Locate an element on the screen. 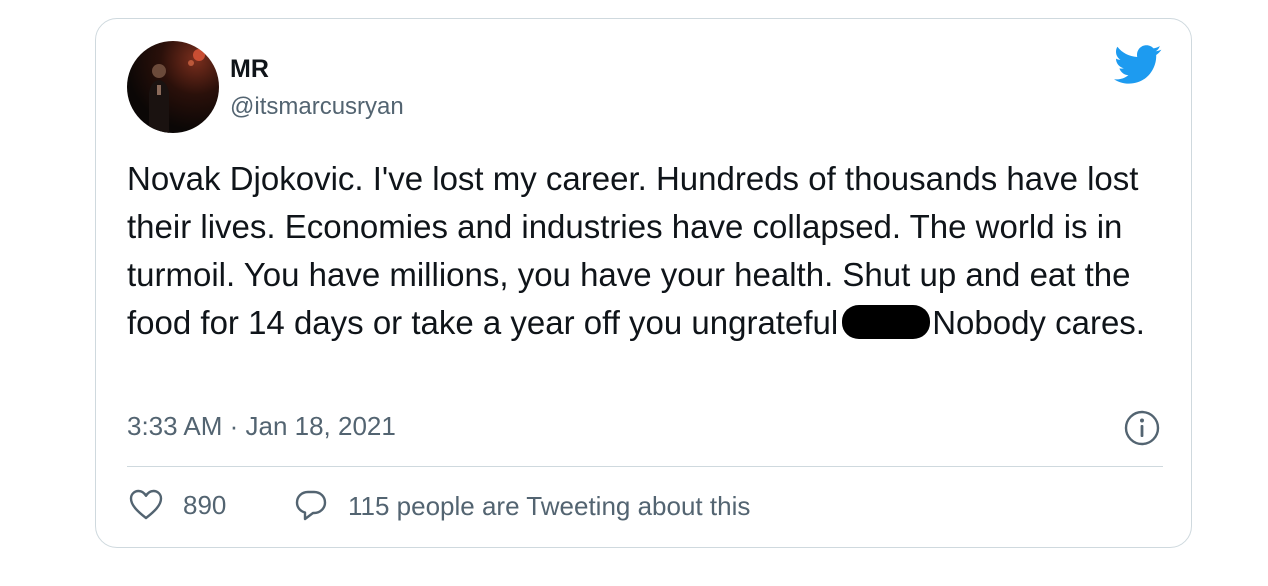 The width and height of the screenshot is (1268, 586). like-button: 890 is located at coordinates (177, 505).